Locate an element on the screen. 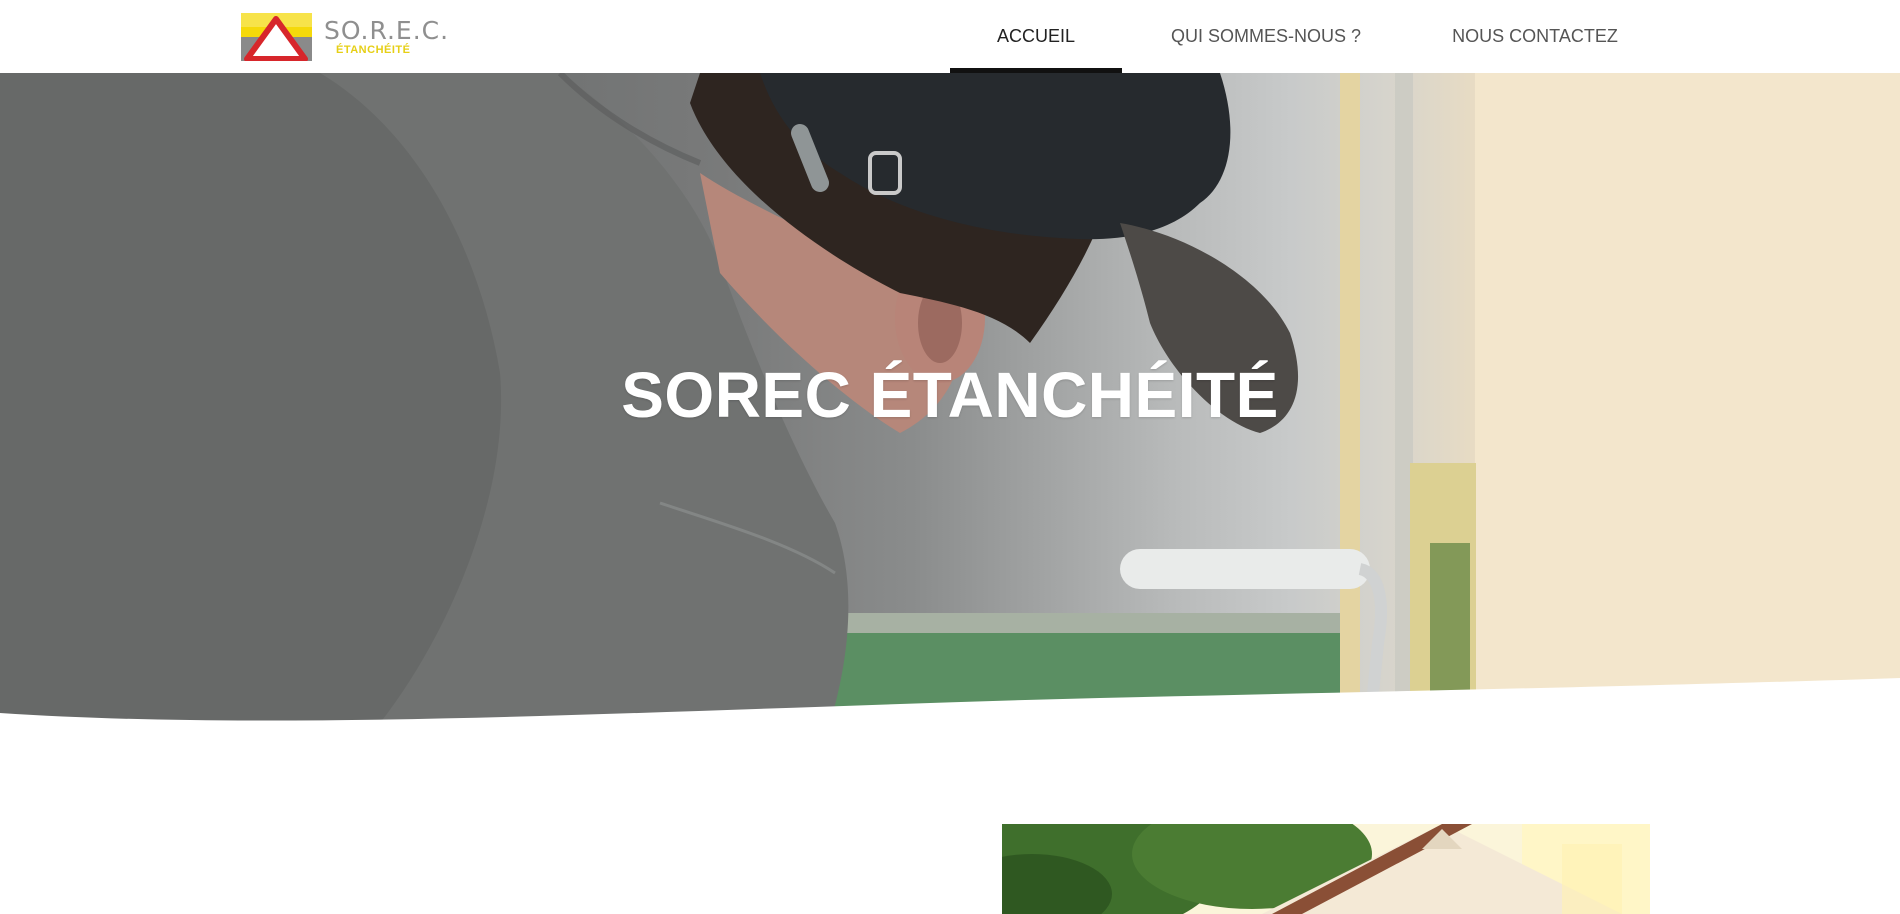  house-roof-photo is located at coordinates (1326, 869).